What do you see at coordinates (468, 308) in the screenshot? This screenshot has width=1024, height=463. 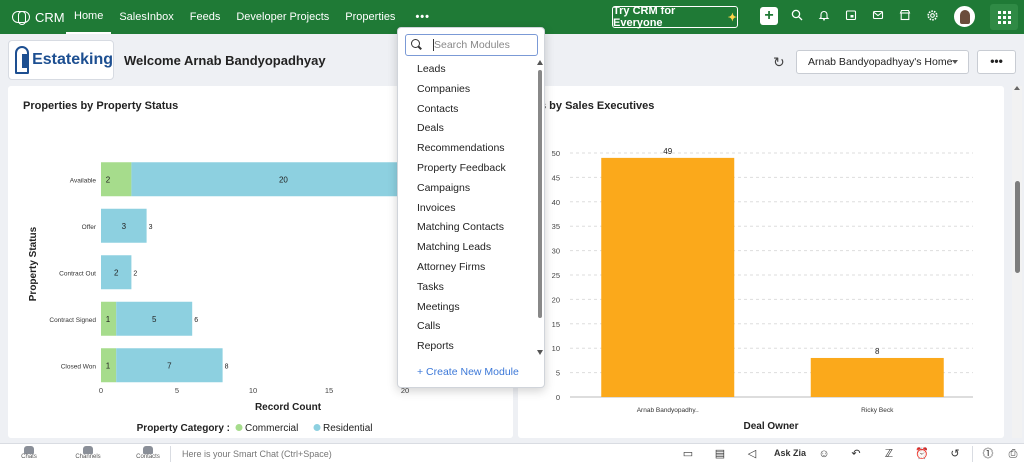 I see `module-item-meetings: Meetings` at bounding box center [468, 308].